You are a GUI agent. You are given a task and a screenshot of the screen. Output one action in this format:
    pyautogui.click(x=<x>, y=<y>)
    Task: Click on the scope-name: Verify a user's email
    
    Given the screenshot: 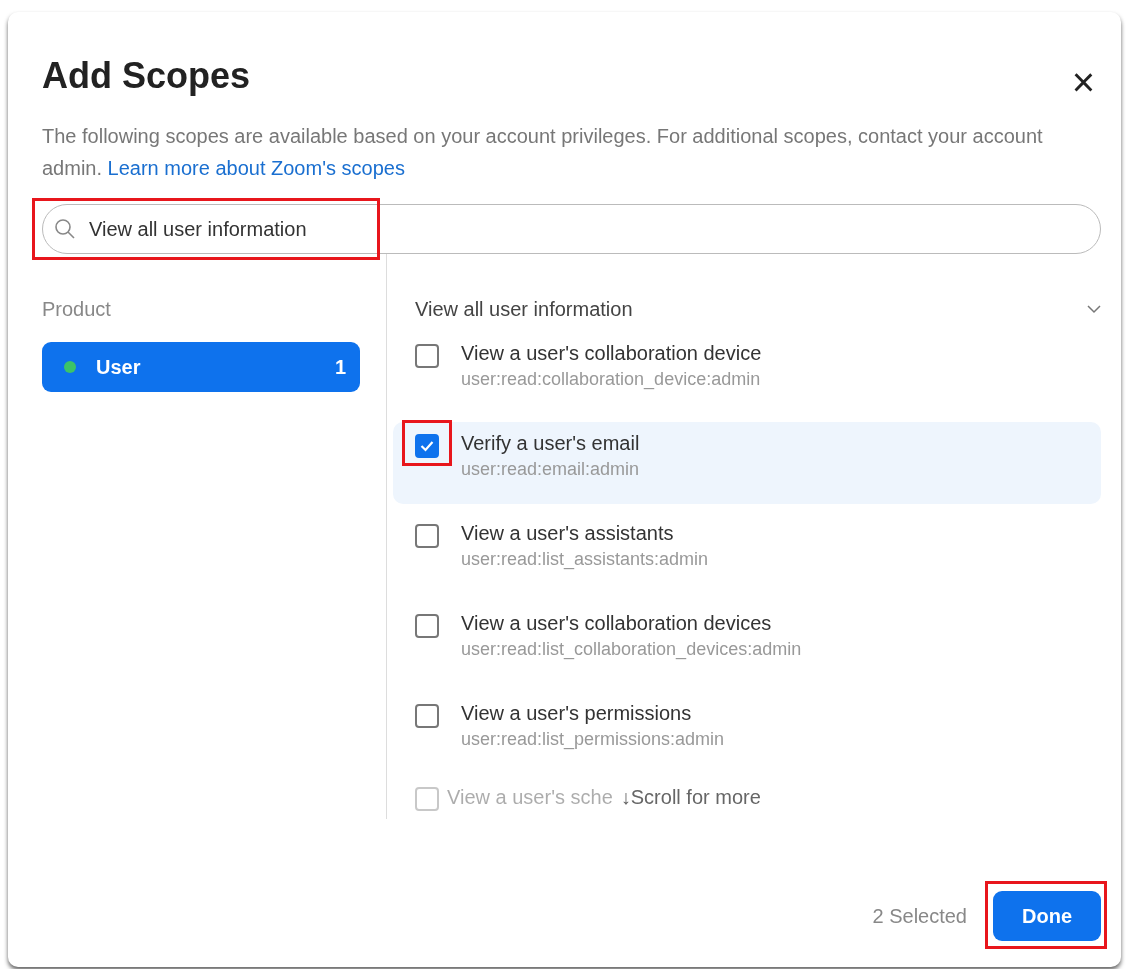 What is the action you would take?
    pyautogui.click(x=550, y=443)
    